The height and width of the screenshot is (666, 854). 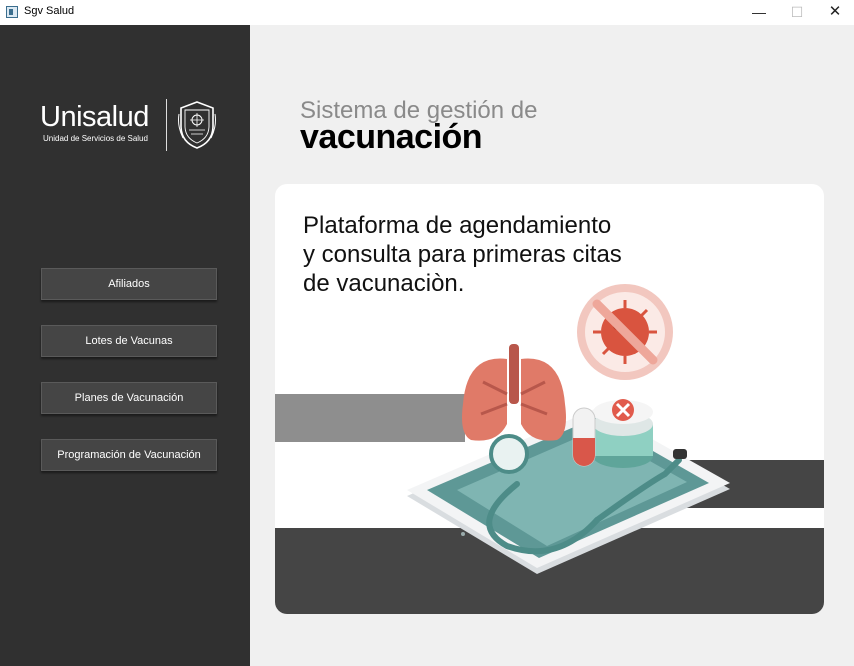 What do you see at coordinates (129, 398) in the screenshot?
I see `nav-button-planes-de-vacunacion: Planes de Vacunación` at bounding box center [129, 398].